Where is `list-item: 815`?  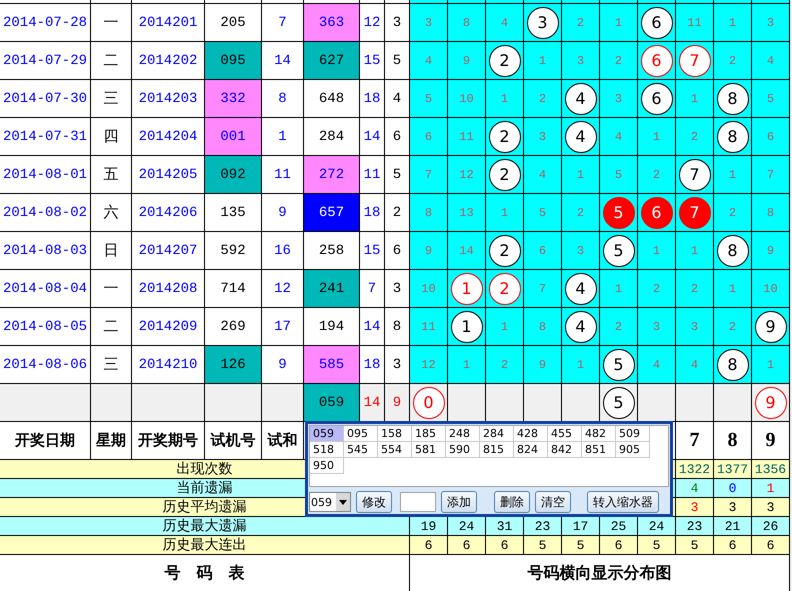 list-item: 815 is located at coordinates (497, 450).